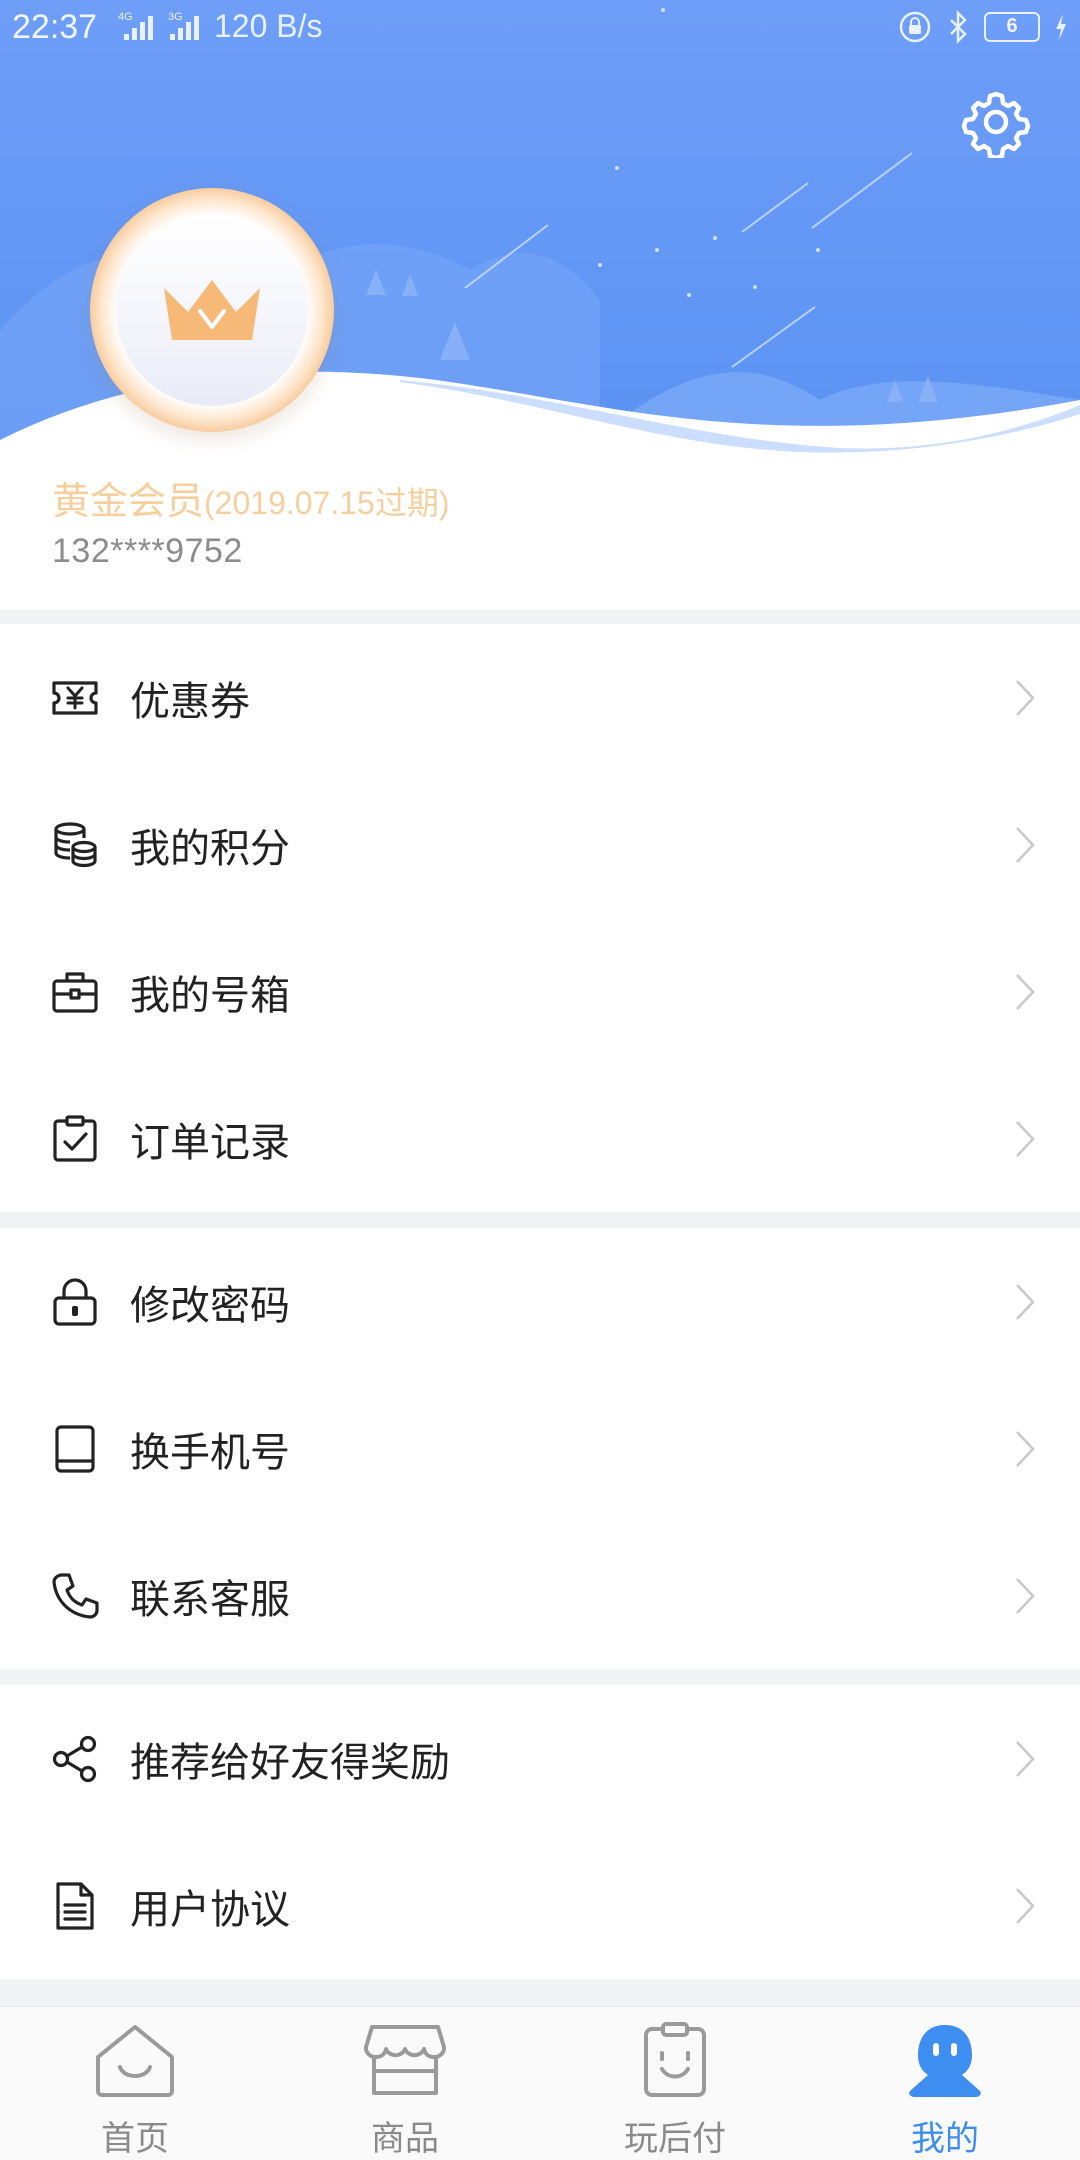 The width and height of the screenshot is (1080, 2160). I want to click on profile-mascot-icon, so click(945, 2061).